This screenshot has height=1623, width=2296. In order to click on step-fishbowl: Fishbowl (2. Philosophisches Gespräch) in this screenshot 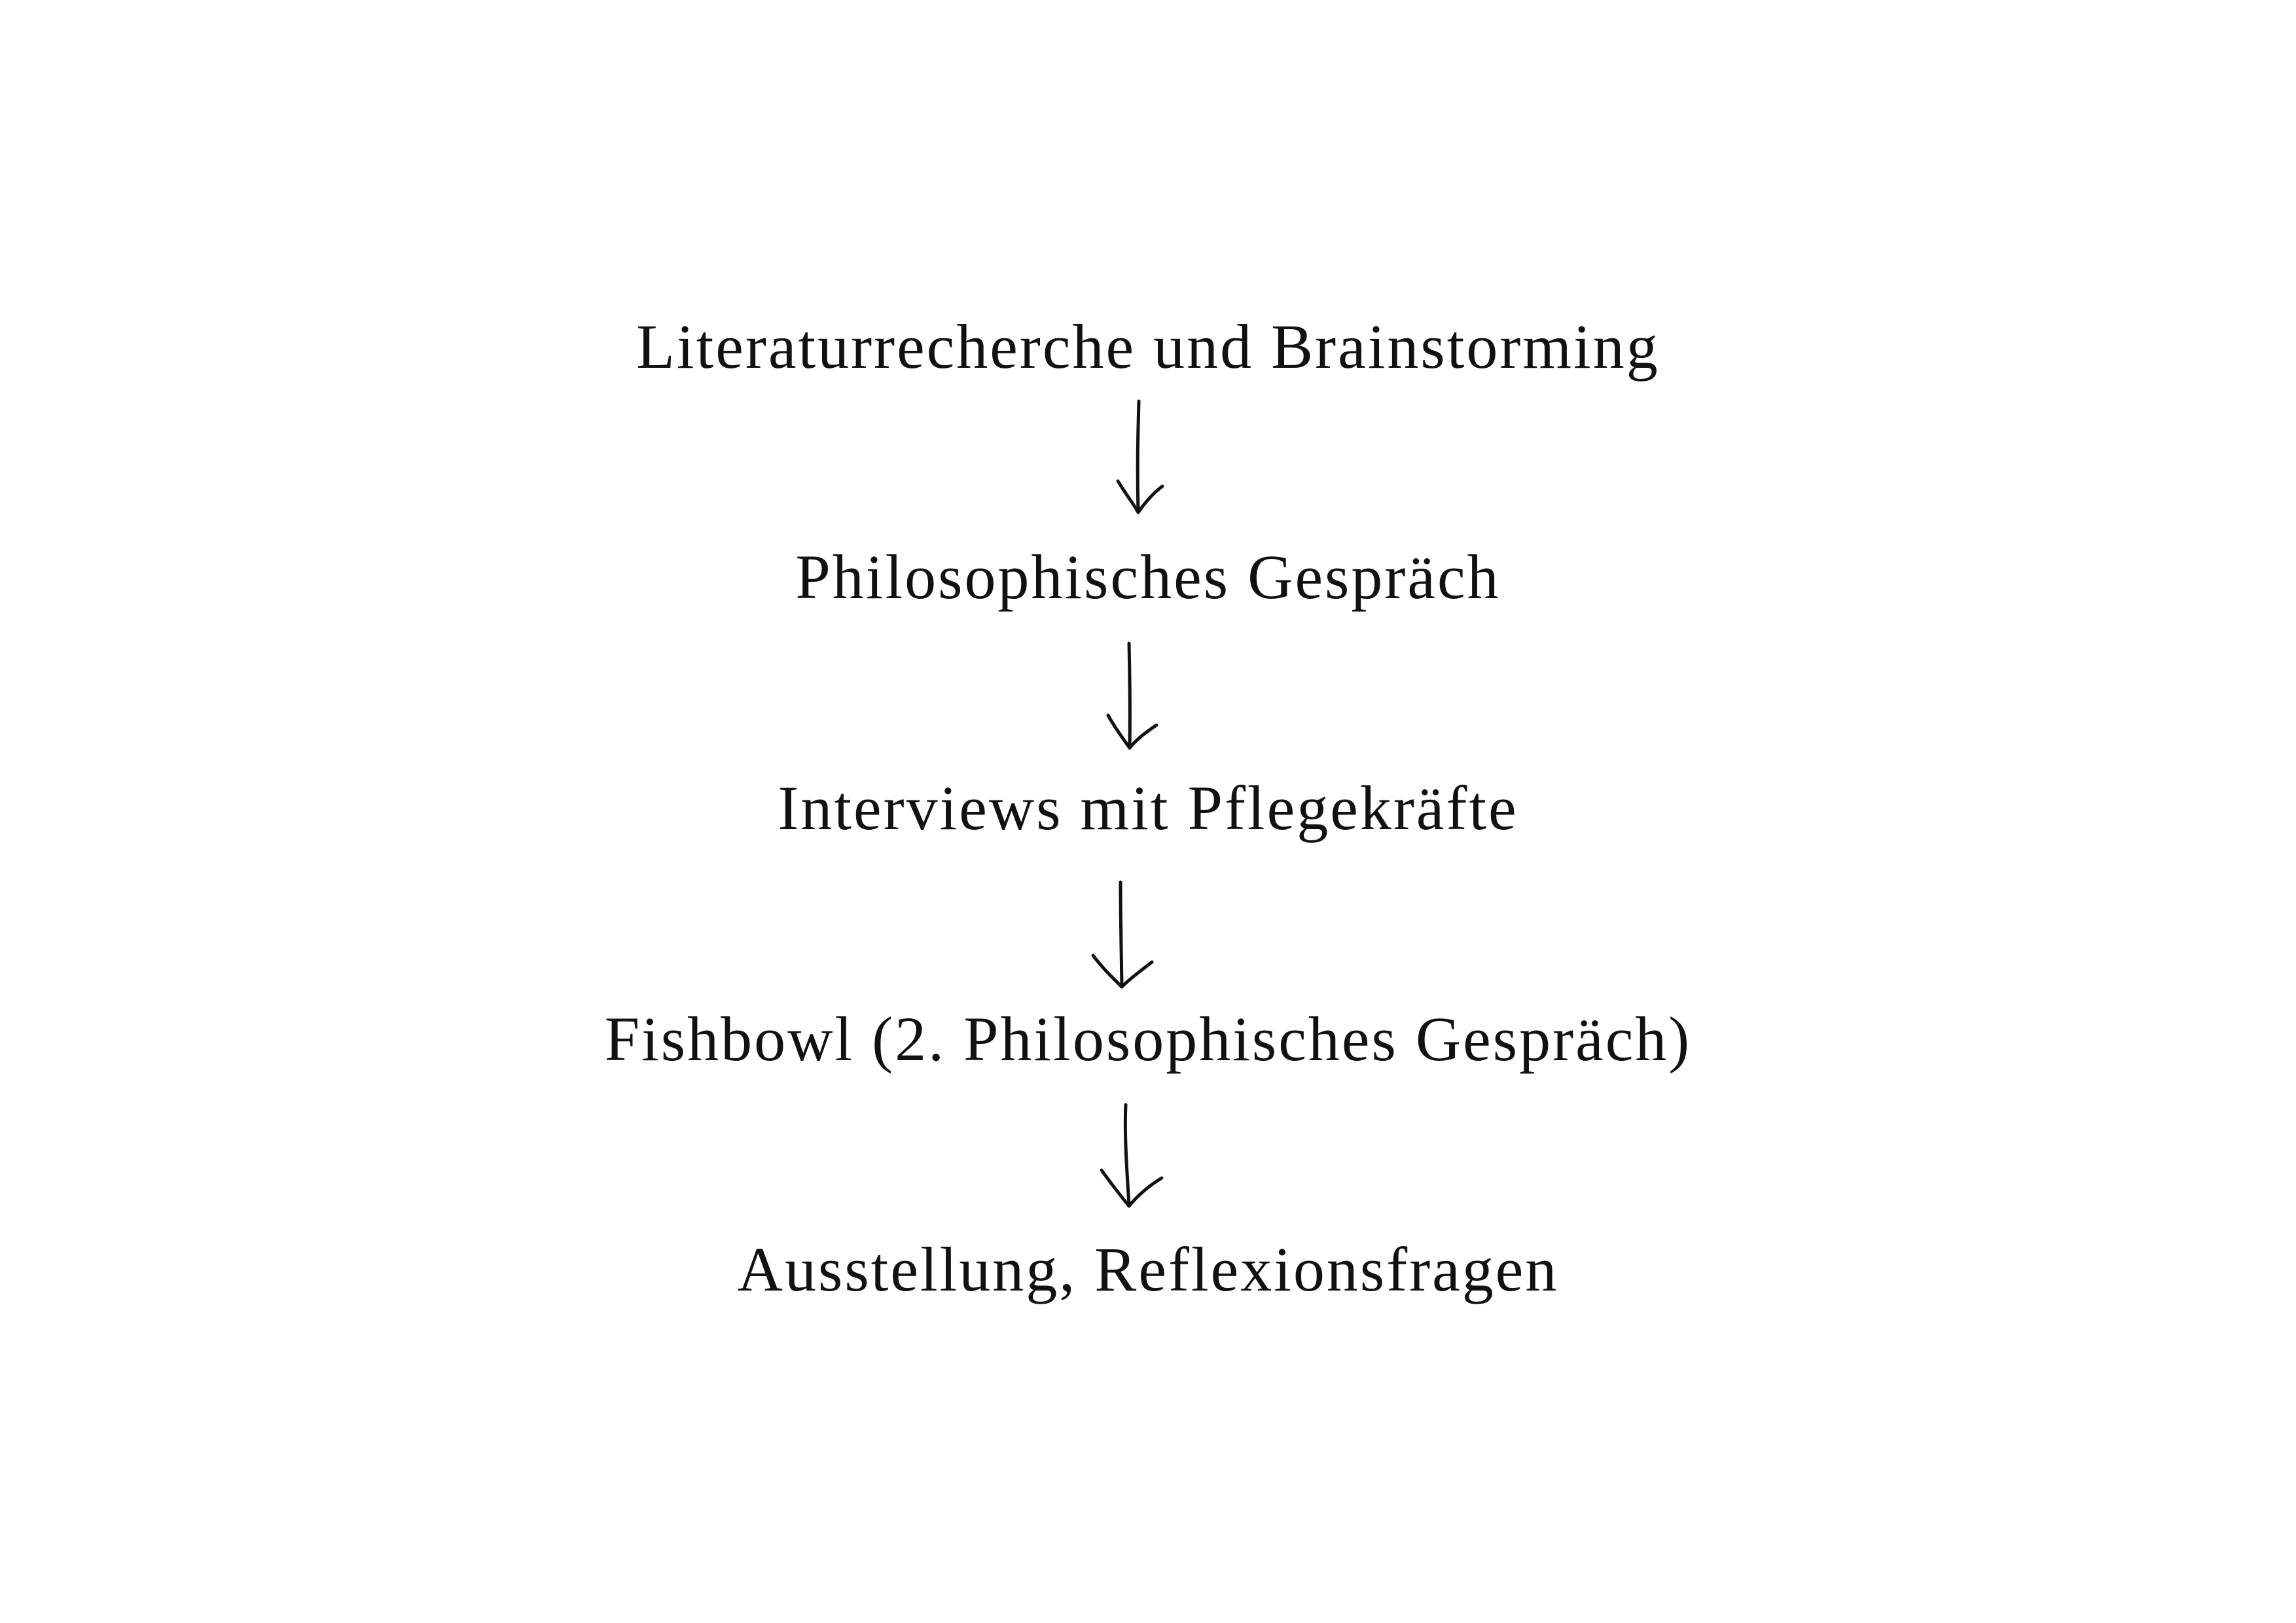, I will do `click(1148, 1039)`.